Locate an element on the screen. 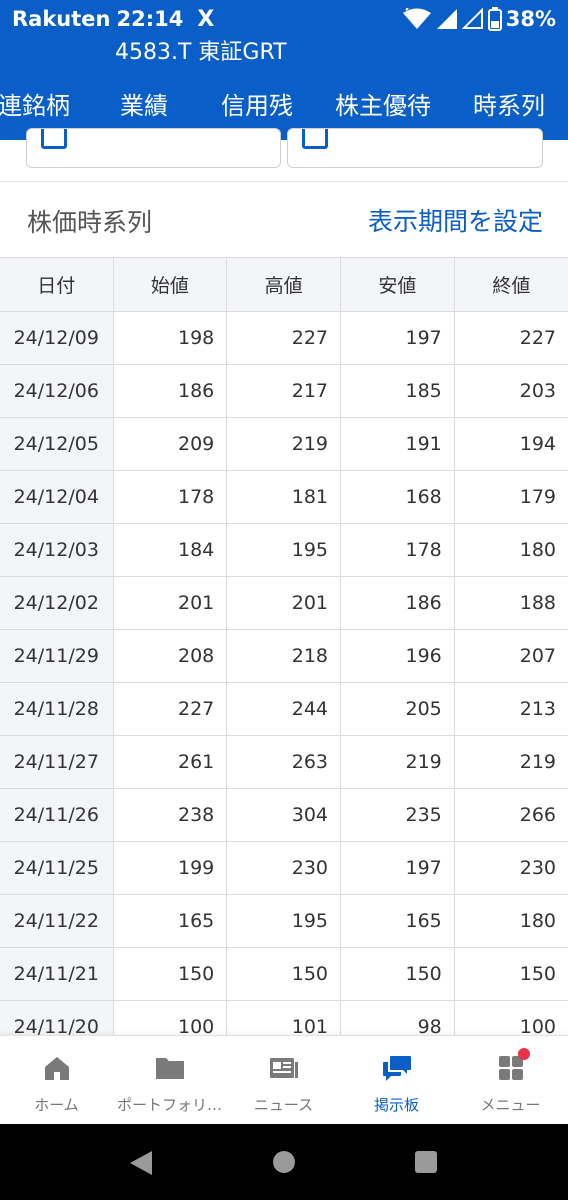 This screenshot has height=1200, width=568. cell-close: 194 is located at coordinates (511, 444).